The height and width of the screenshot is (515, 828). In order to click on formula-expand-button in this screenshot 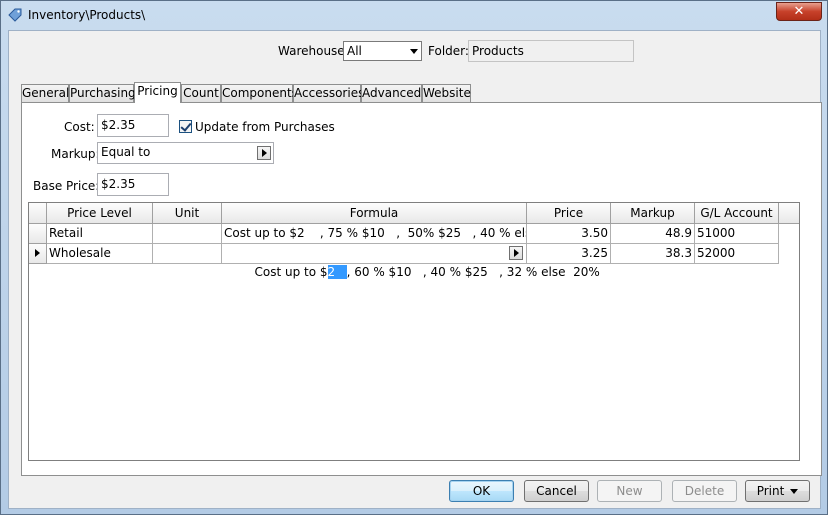, I will do `click(516, 253)`.